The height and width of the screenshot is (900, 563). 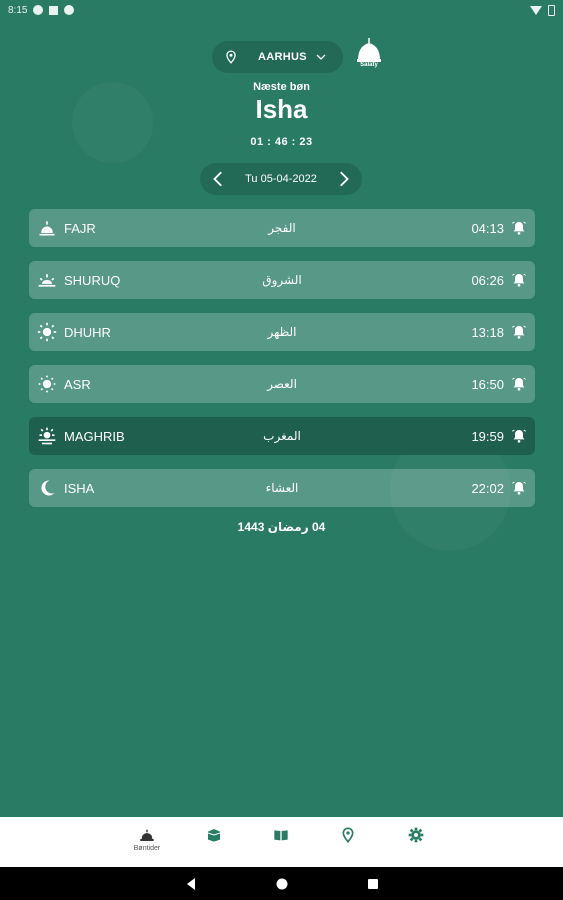 I want to click on system-navigation-bar, so click(x=281, y=883).